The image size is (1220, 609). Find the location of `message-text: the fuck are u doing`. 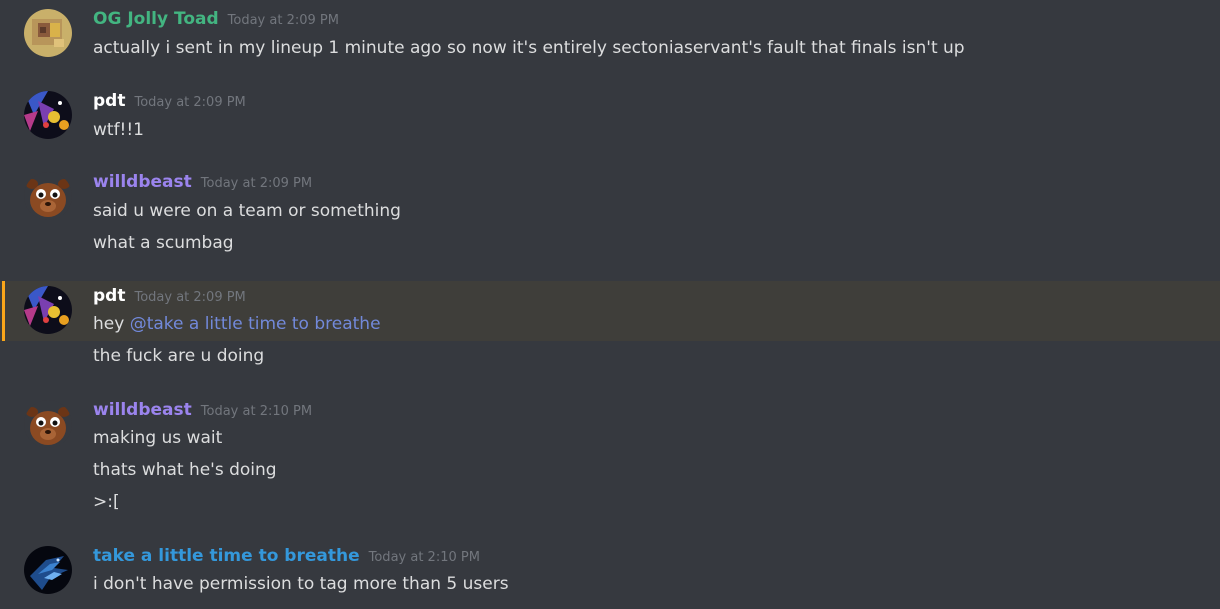

message-text: the fuck are u doing is located at coordinates (179, 356).